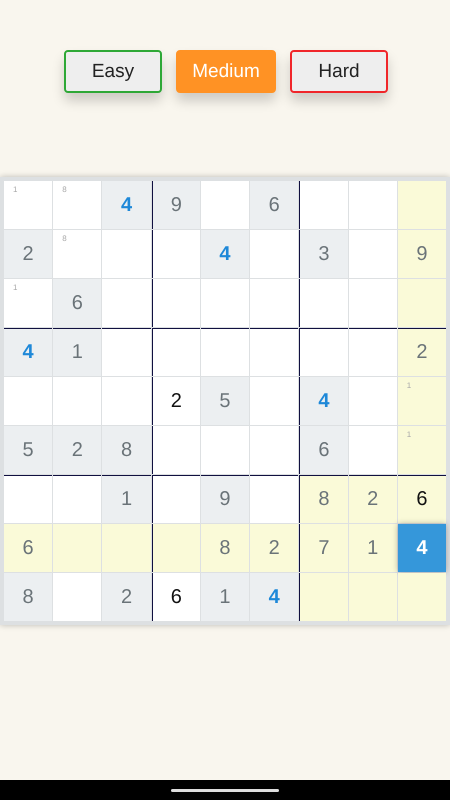  What do you see at coordinates (113, 71) in the screenshot?
I see `difficulty-button: Easy` at bounding box center [113, 71].